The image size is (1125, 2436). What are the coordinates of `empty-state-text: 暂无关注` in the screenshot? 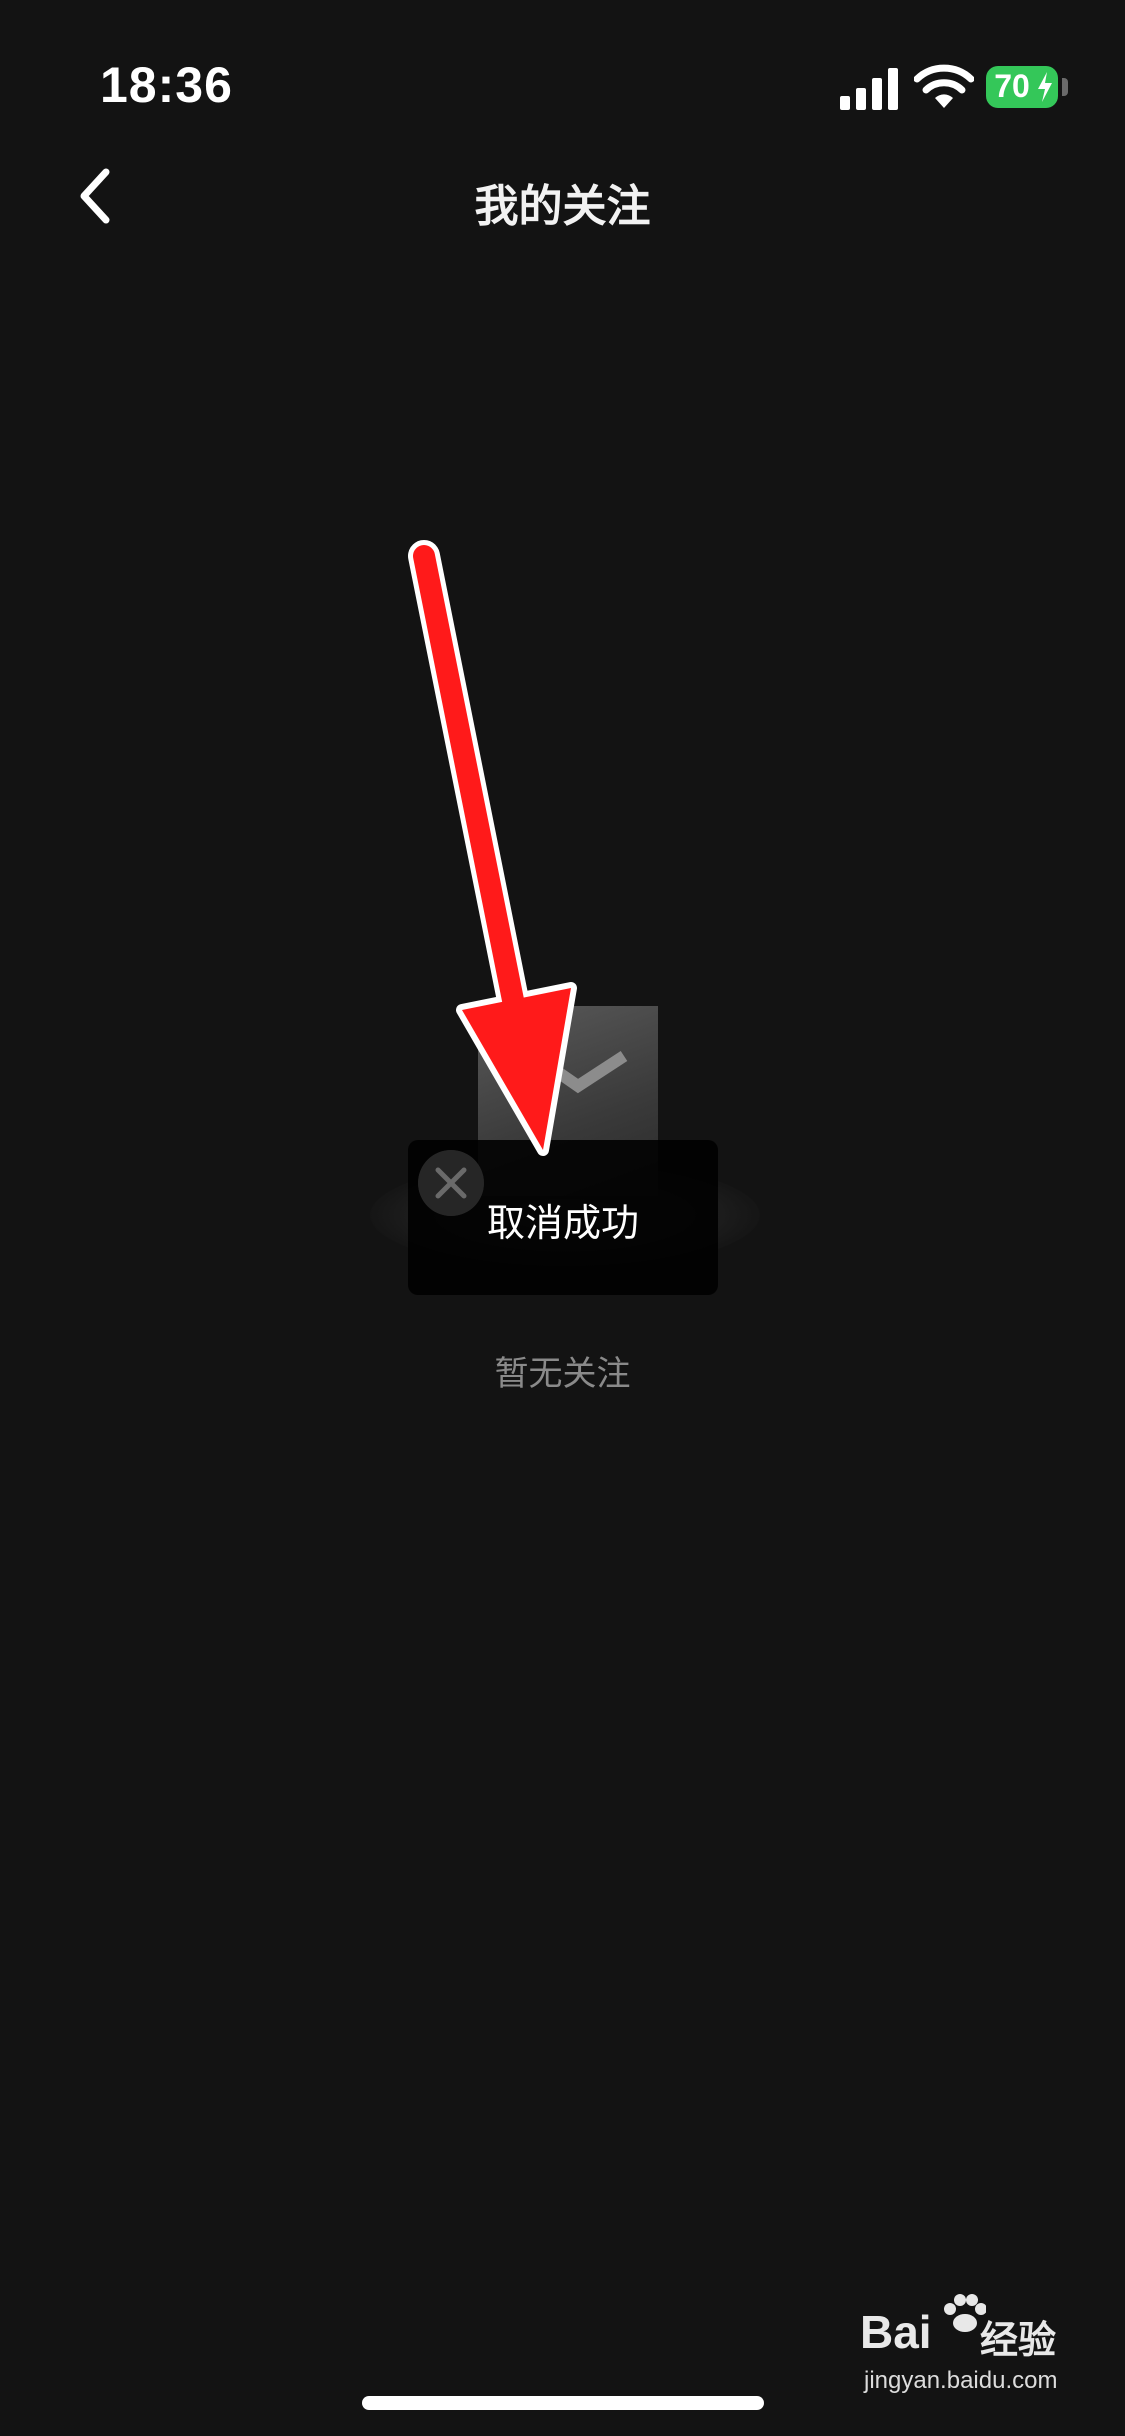 It's located at (562, 1374).